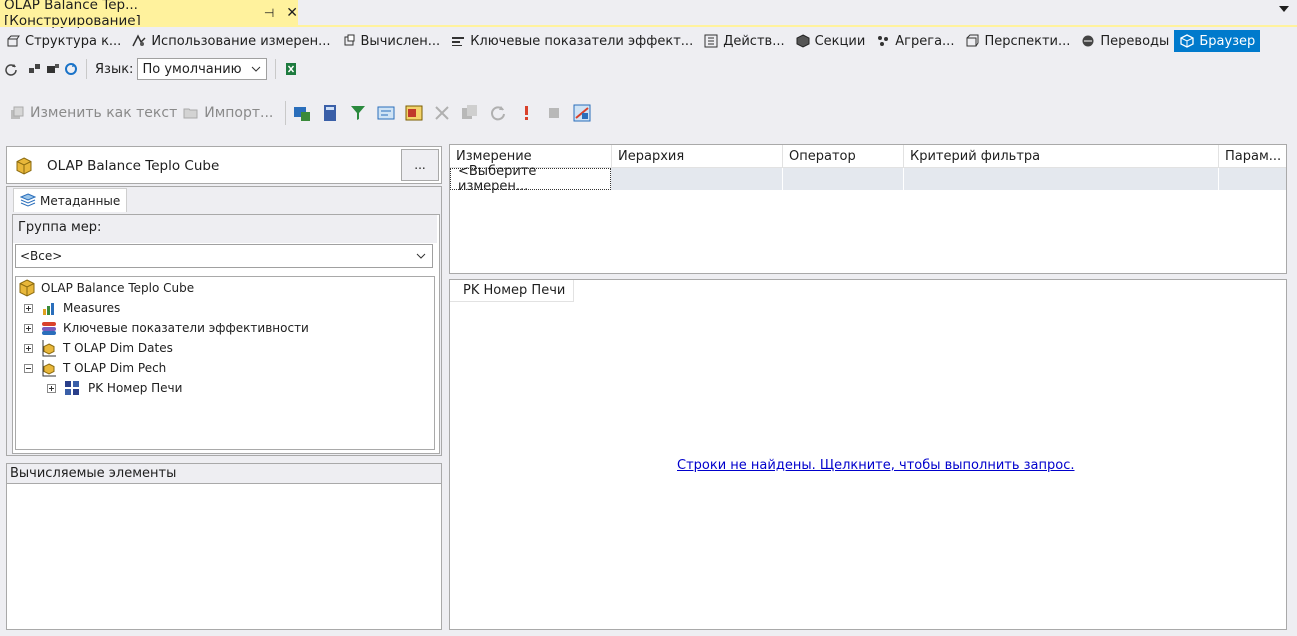 The image size is (1297, 636). What do you see at coordinates (133, 166) in the screenshot?
I see `cube-name: OLAP Balance Teplo Cube` at bounding box center [133, 166].